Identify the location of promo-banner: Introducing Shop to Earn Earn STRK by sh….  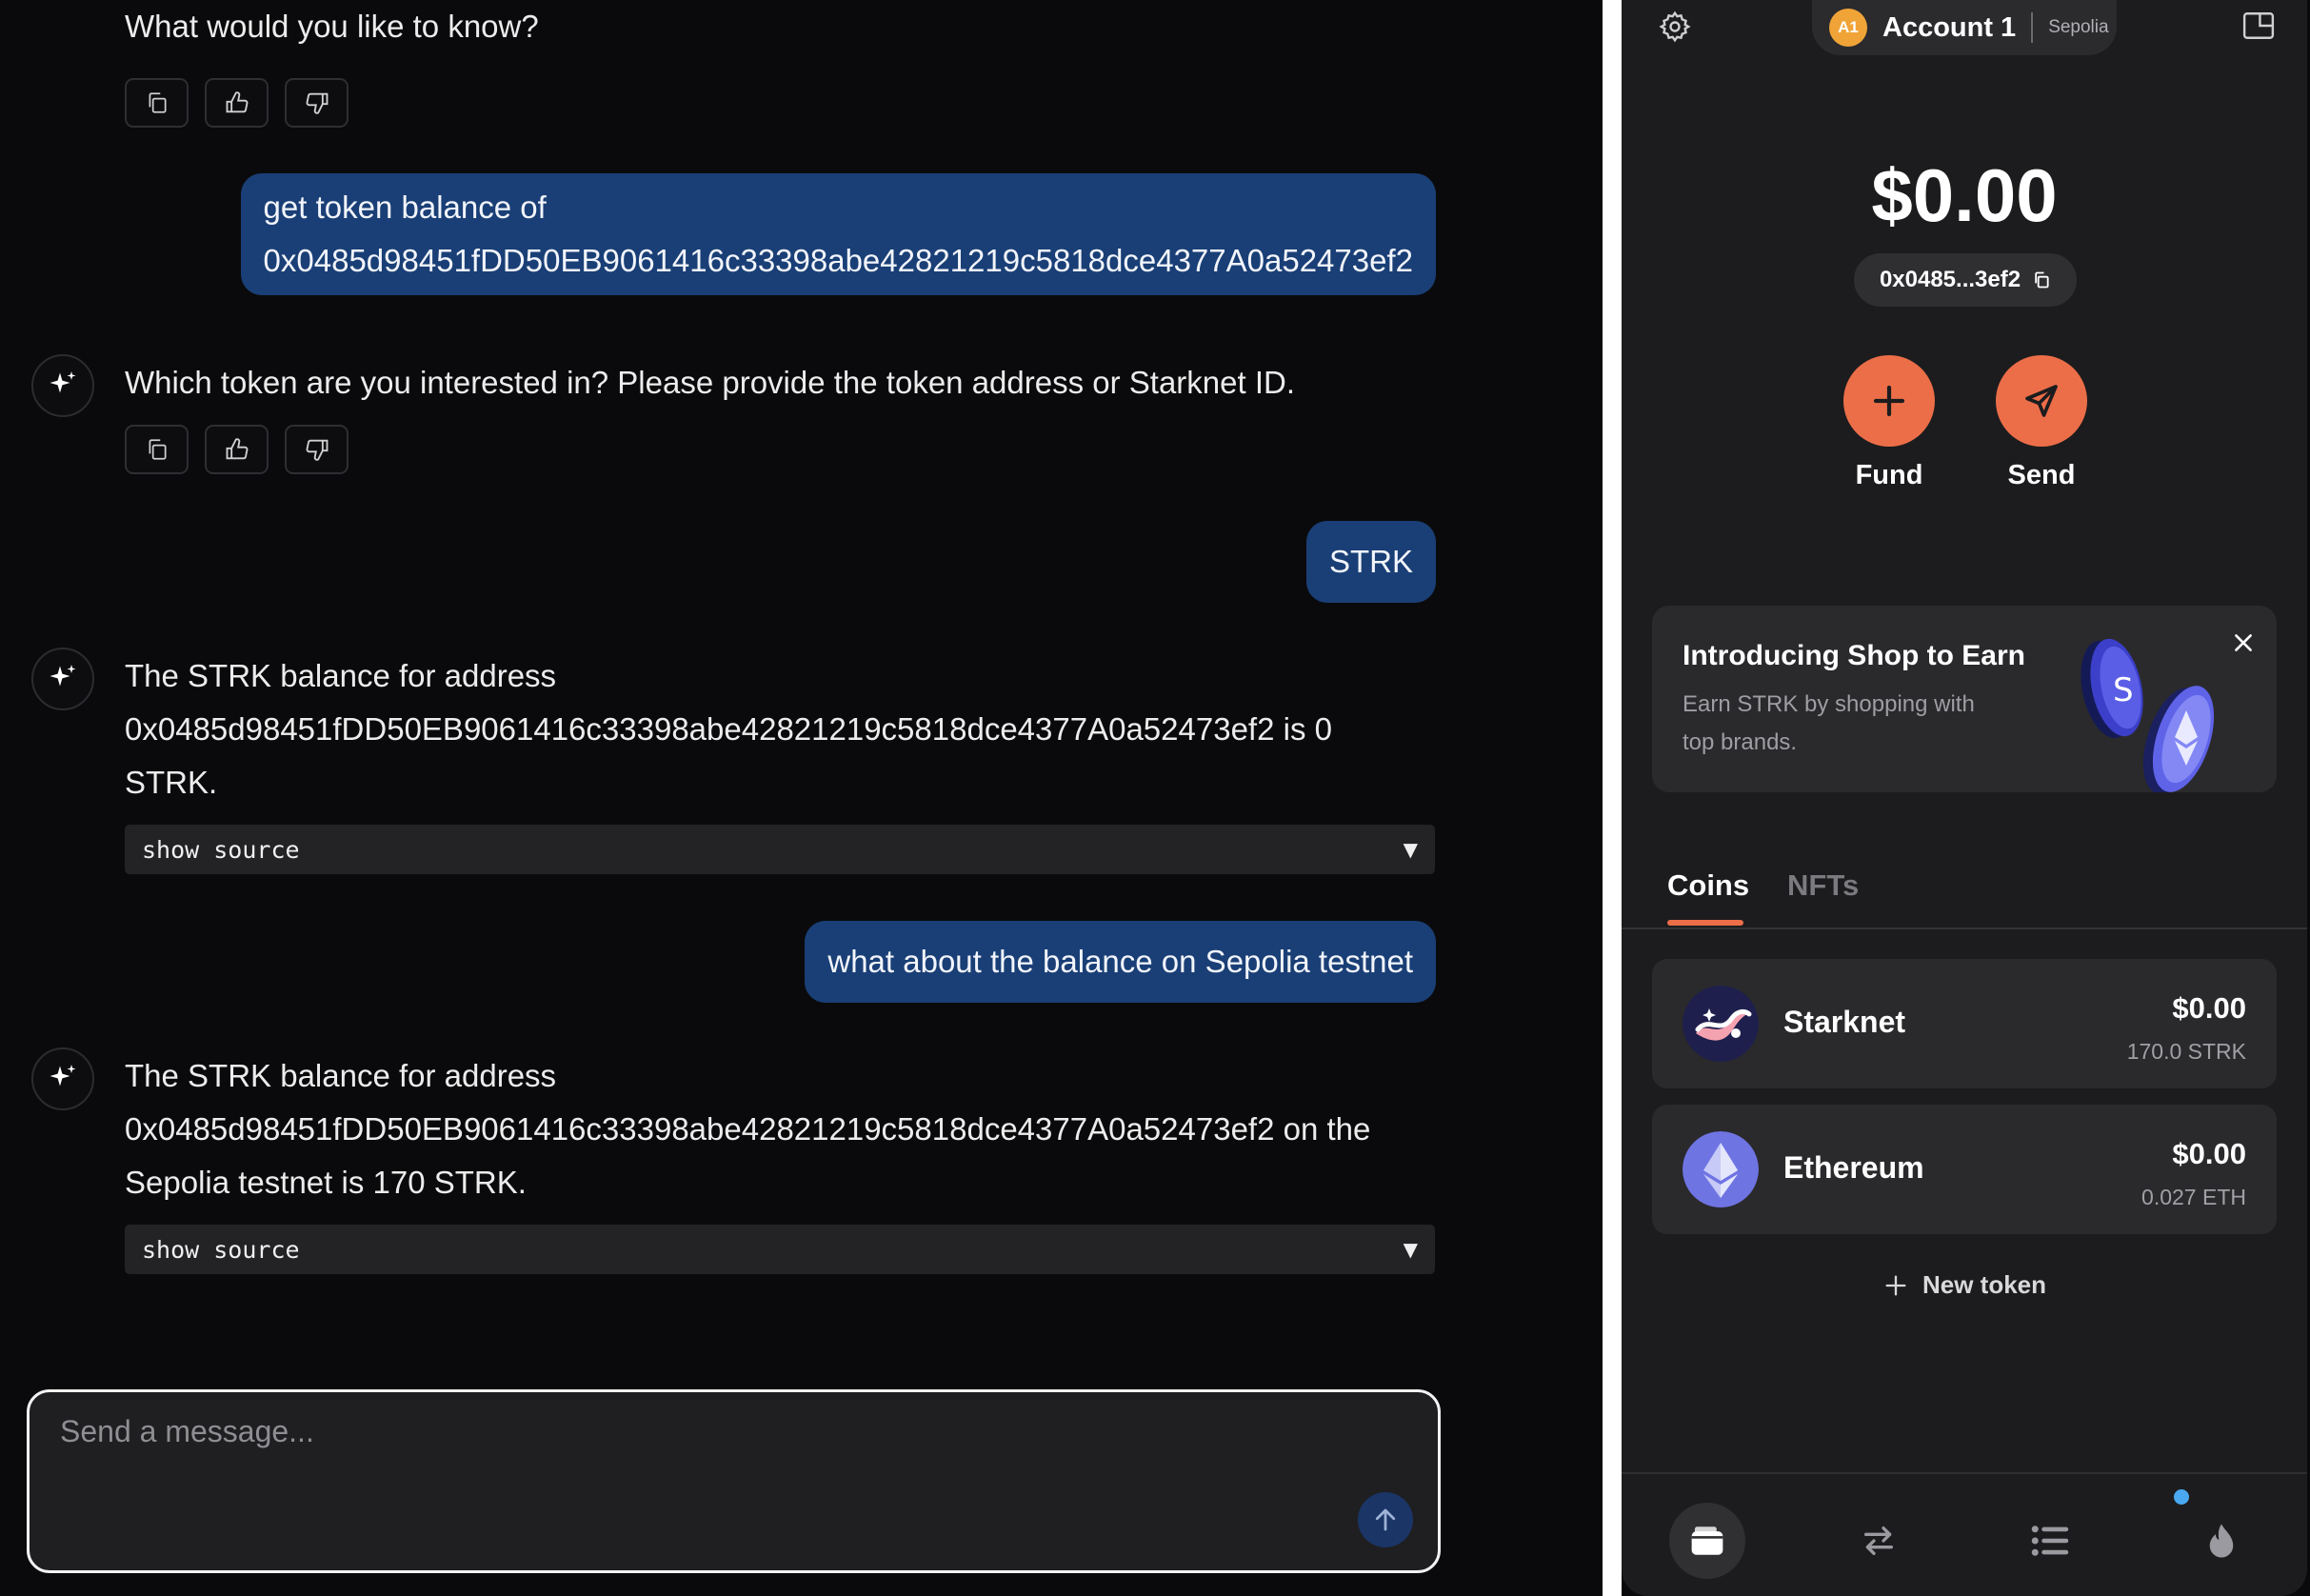
(1964, 699).